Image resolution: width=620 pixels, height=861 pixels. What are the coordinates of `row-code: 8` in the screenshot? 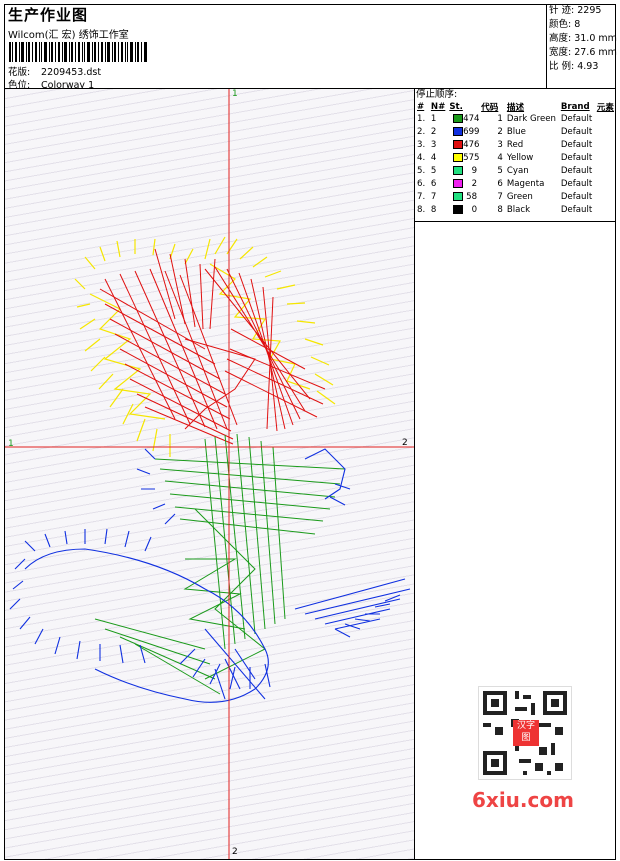 It's located at (500, 210).